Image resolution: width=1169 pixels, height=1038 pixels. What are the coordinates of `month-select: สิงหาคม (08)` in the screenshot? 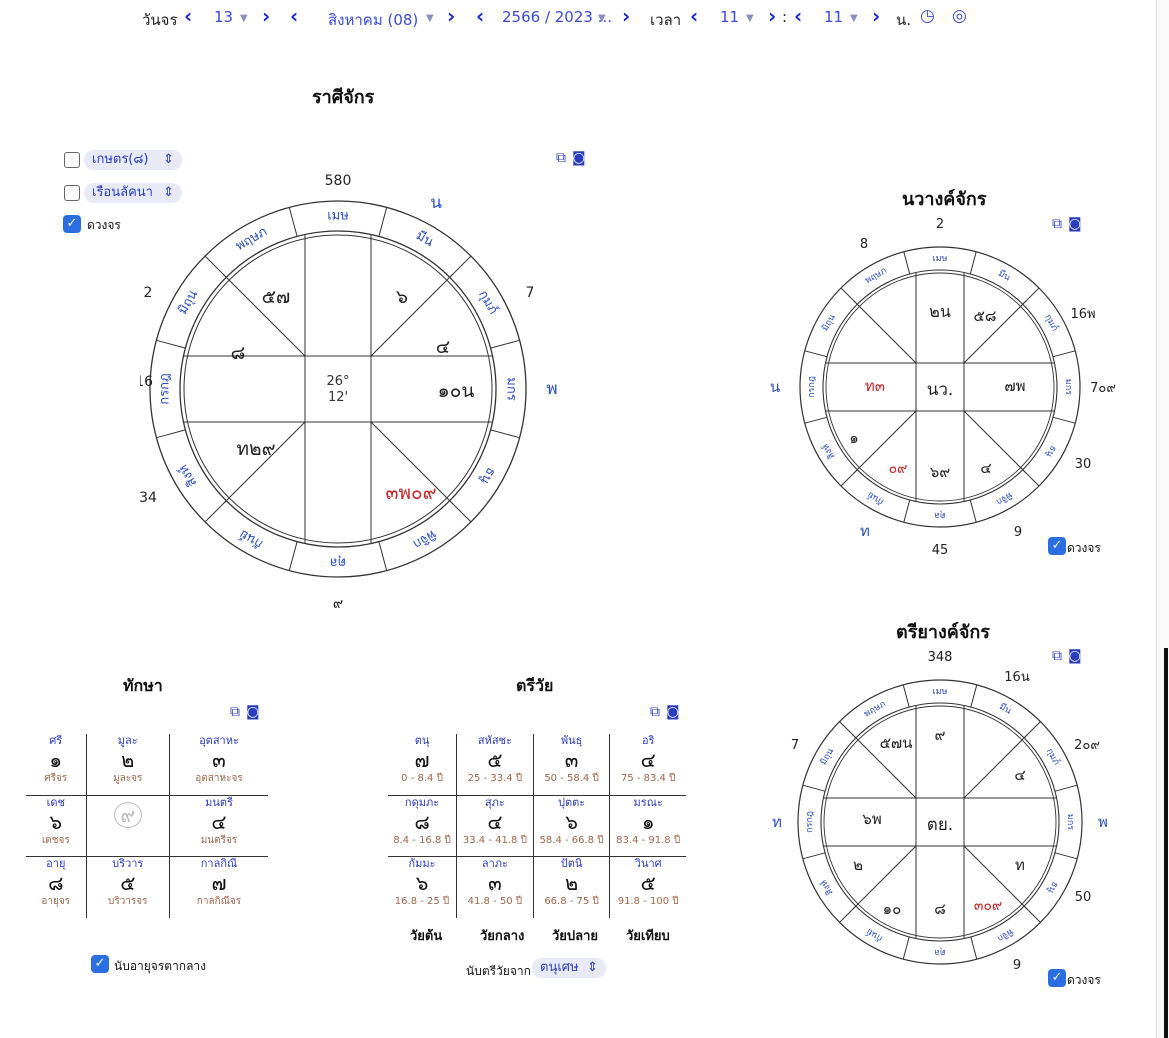 It's located at (373, 20).